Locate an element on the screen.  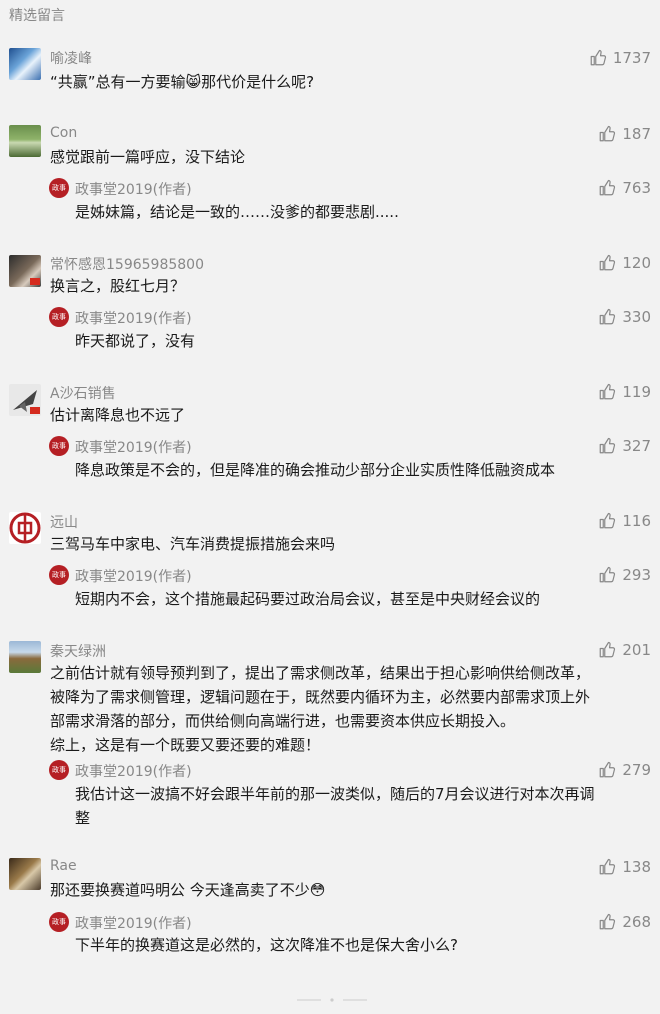
like-button: 116 is located at coordinates (624, 521).